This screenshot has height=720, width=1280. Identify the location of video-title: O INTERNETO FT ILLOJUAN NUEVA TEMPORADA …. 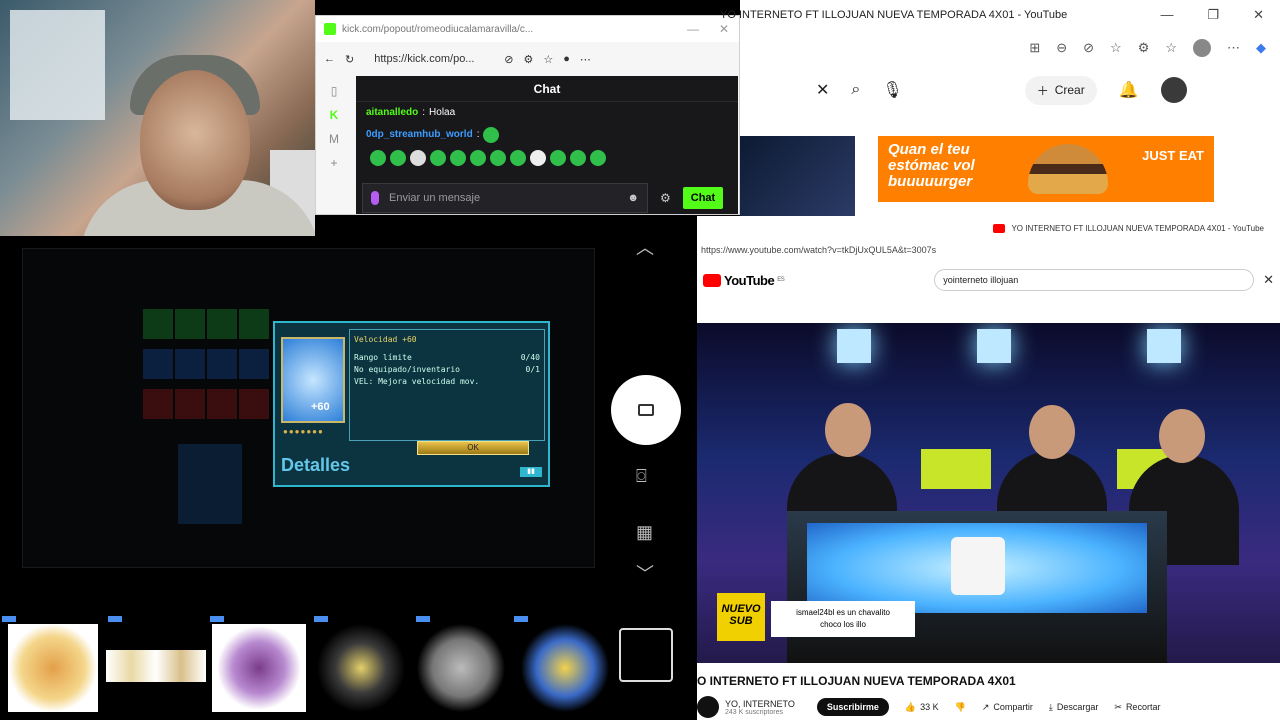
(856, 681).